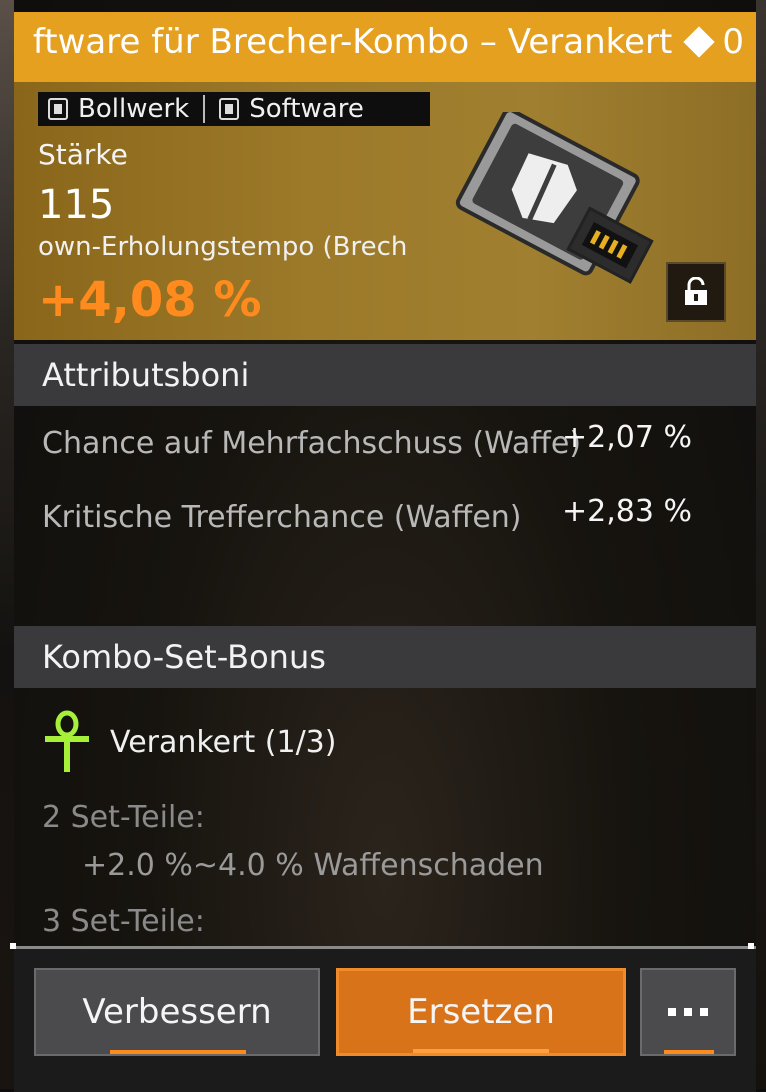 This screenshot has width=766, height=1092. I want to click on set-tier-label: 3 Set-Teile:, so click(123, 921).